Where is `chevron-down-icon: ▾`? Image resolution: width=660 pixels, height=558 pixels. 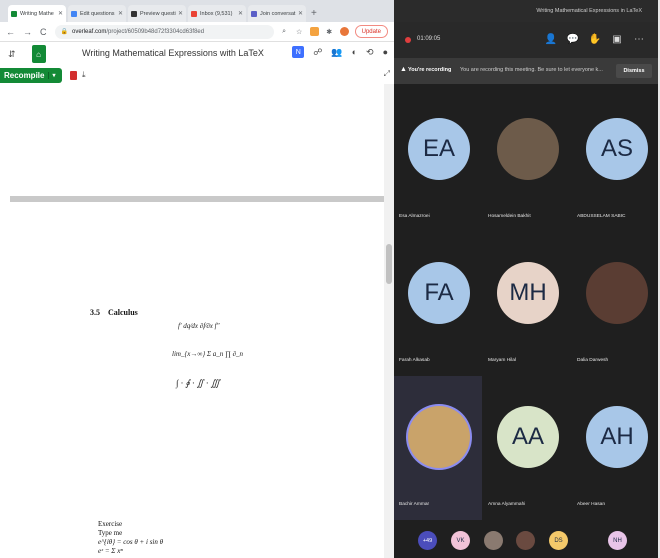 chevron-down-icon: ▾ is located at coordinates (51, 75).